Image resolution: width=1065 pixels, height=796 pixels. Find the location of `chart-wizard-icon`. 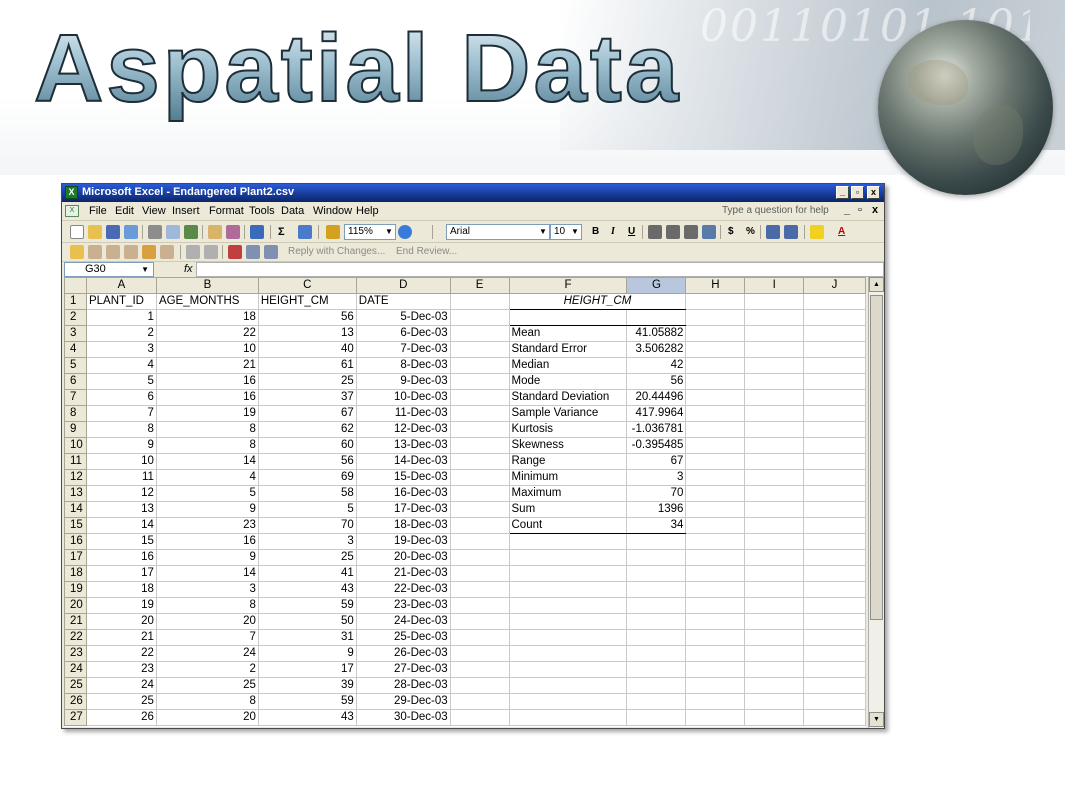

chart-wizard-icon is located at coordinates (333, 232).